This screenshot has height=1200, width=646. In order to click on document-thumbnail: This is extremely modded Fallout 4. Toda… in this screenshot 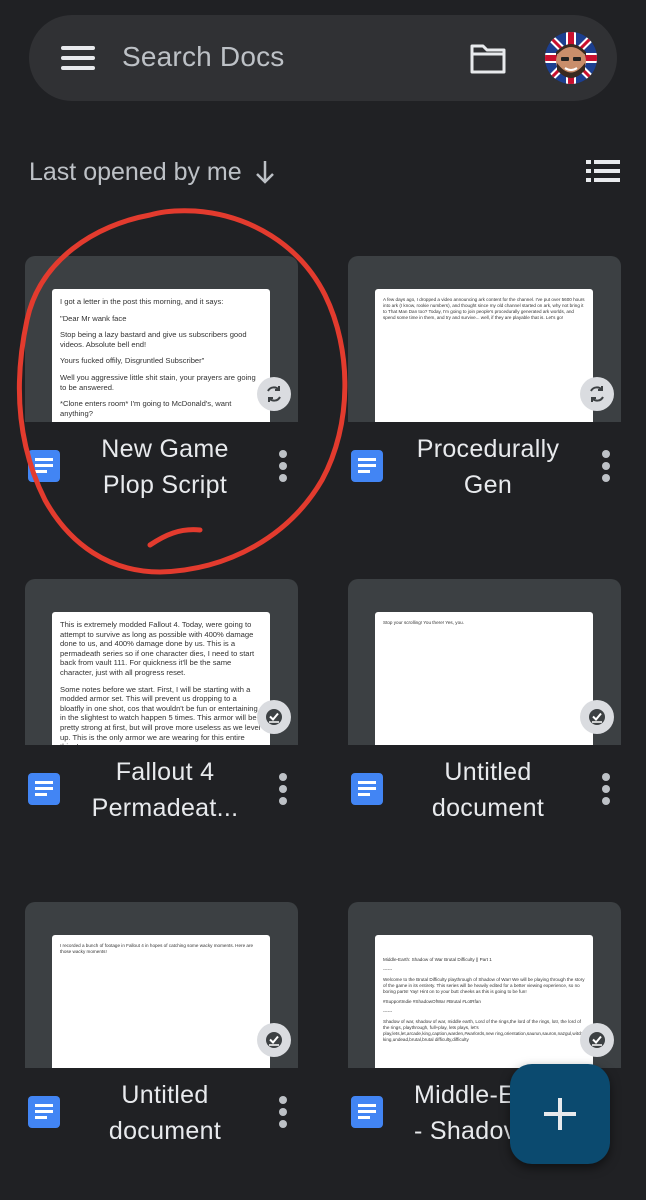, I will do `click(161, 662)`.